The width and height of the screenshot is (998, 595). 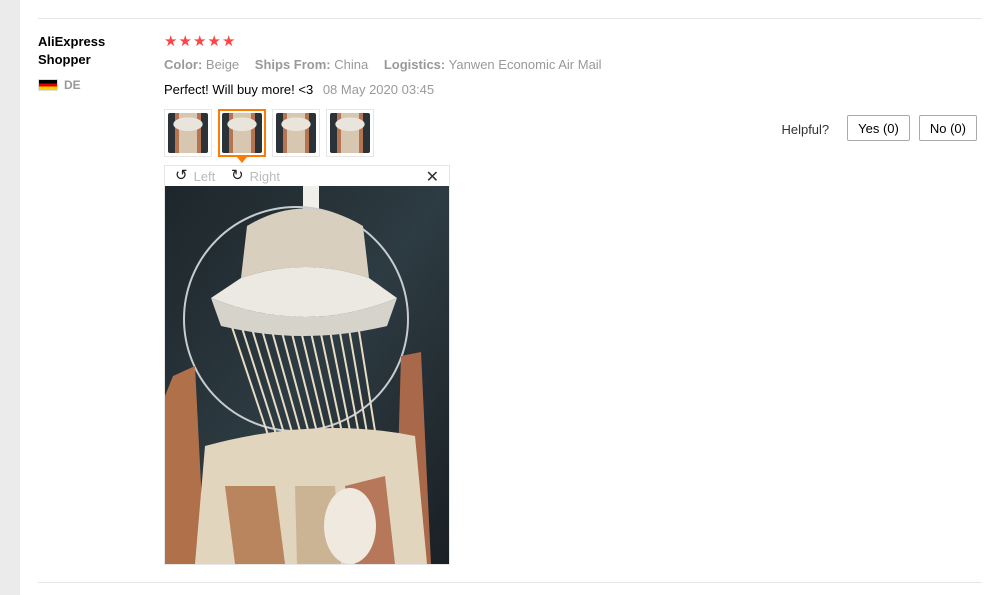 I want to click on close-icon: ✕, so click(x=432, y=177).